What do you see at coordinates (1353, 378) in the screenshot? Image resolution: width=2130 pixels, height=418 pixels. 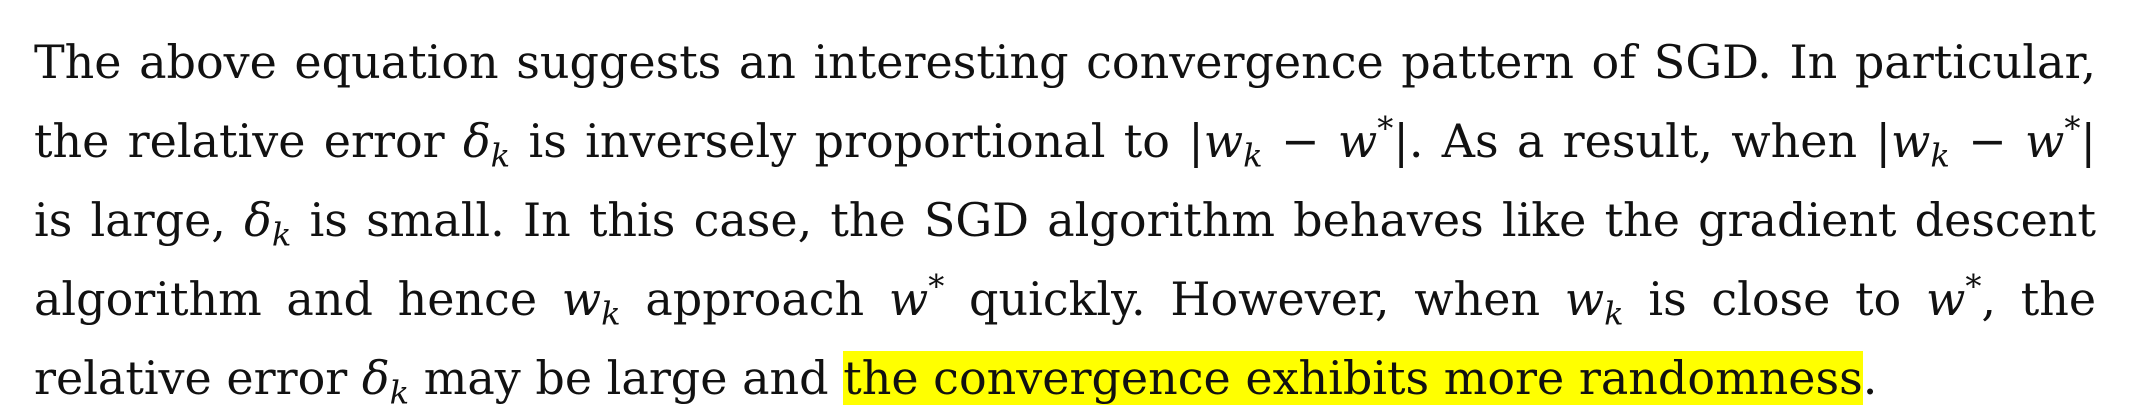 I see `highlighted-text: the convergence exhibits more randomness` at bounding box center [1353, 378].